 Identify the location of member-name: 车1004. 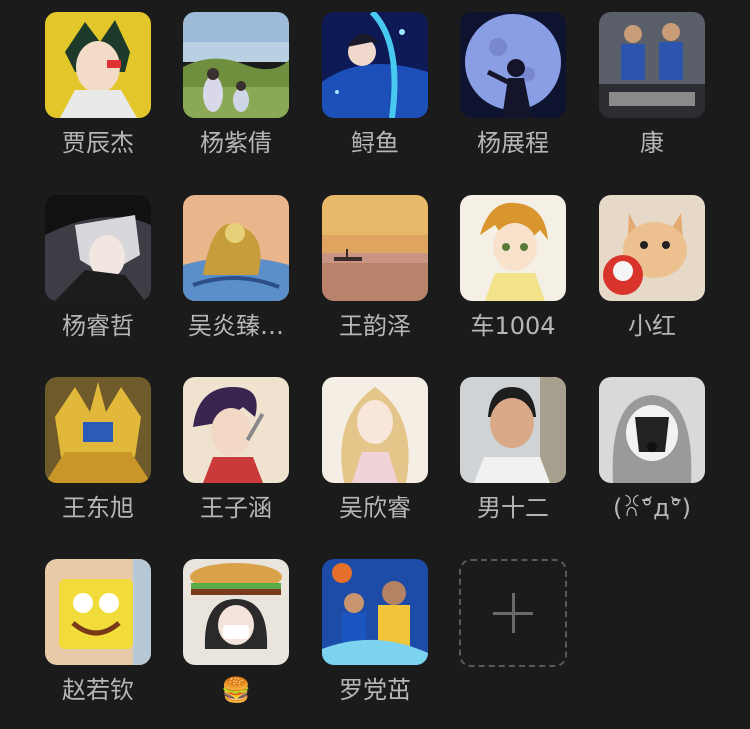
(513, 326).